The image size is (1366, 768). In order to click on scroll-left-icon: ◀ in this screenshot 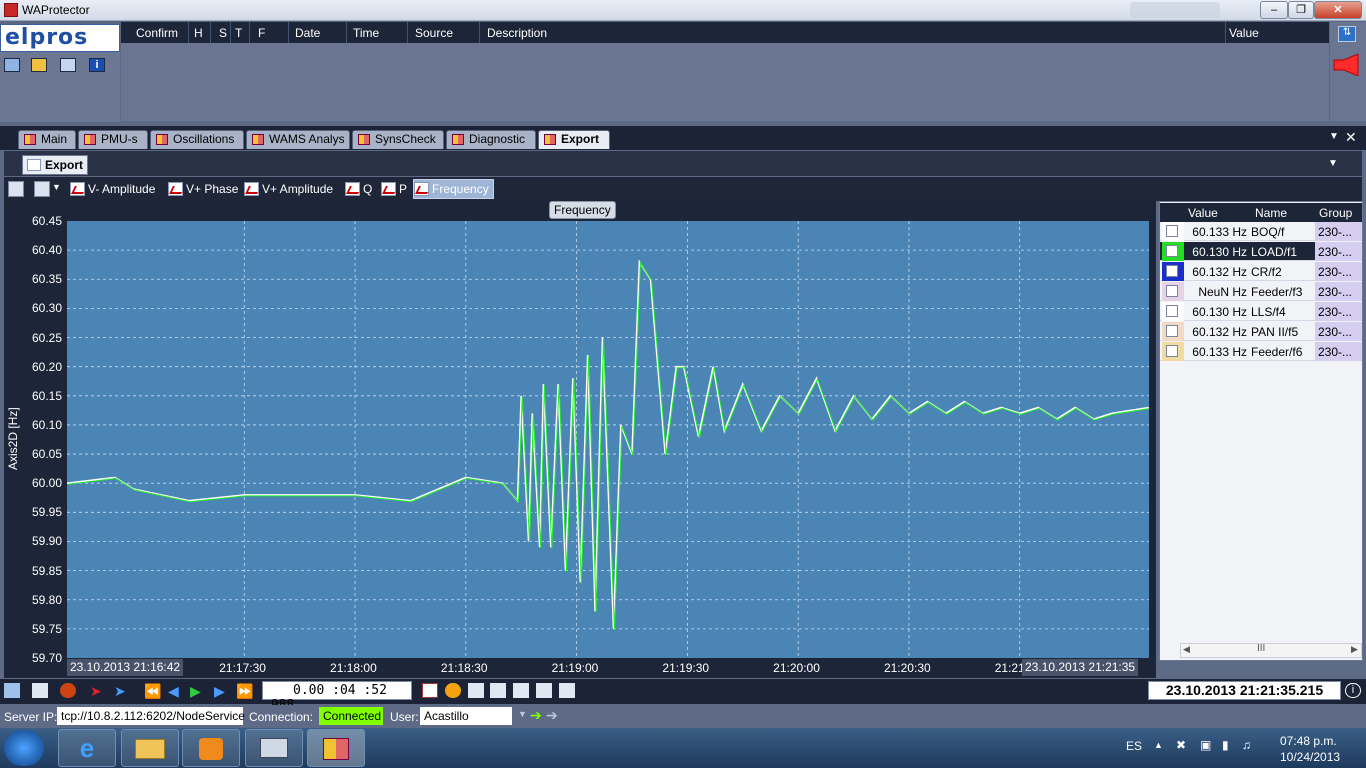, I will do `click(1186, 649)`.